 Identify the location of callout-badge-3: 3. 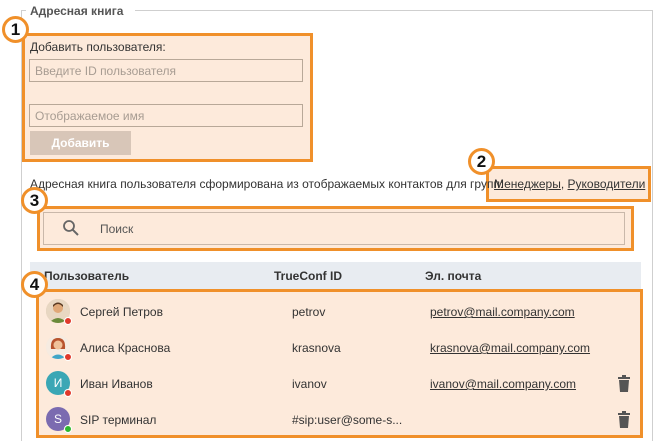
(34, 200).